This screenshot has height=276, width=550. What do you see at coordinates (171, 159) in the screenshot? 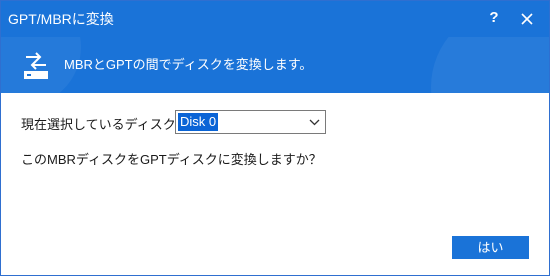
I see `confirm-question: このMBRディスクをGPTディスクに変換しますか？` at bounding box center [171, 159].